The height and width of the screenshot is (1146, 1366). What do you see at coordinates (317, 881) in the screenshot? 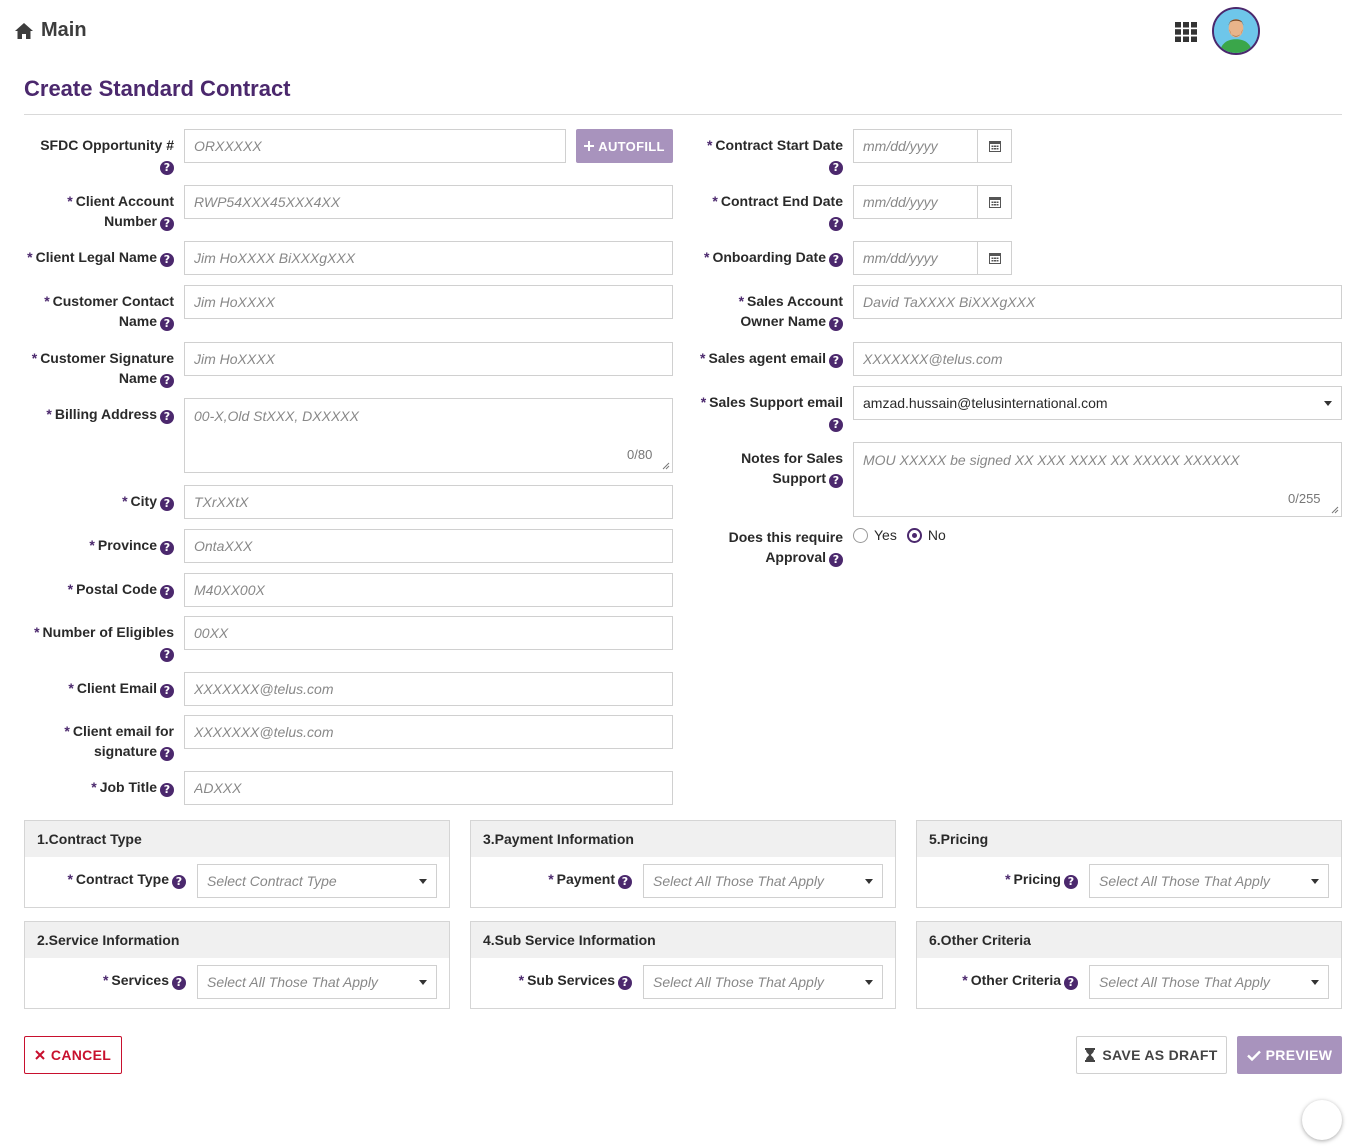
I see `contract-type-select: Select Contract Type` at bounding box center [317, 881].